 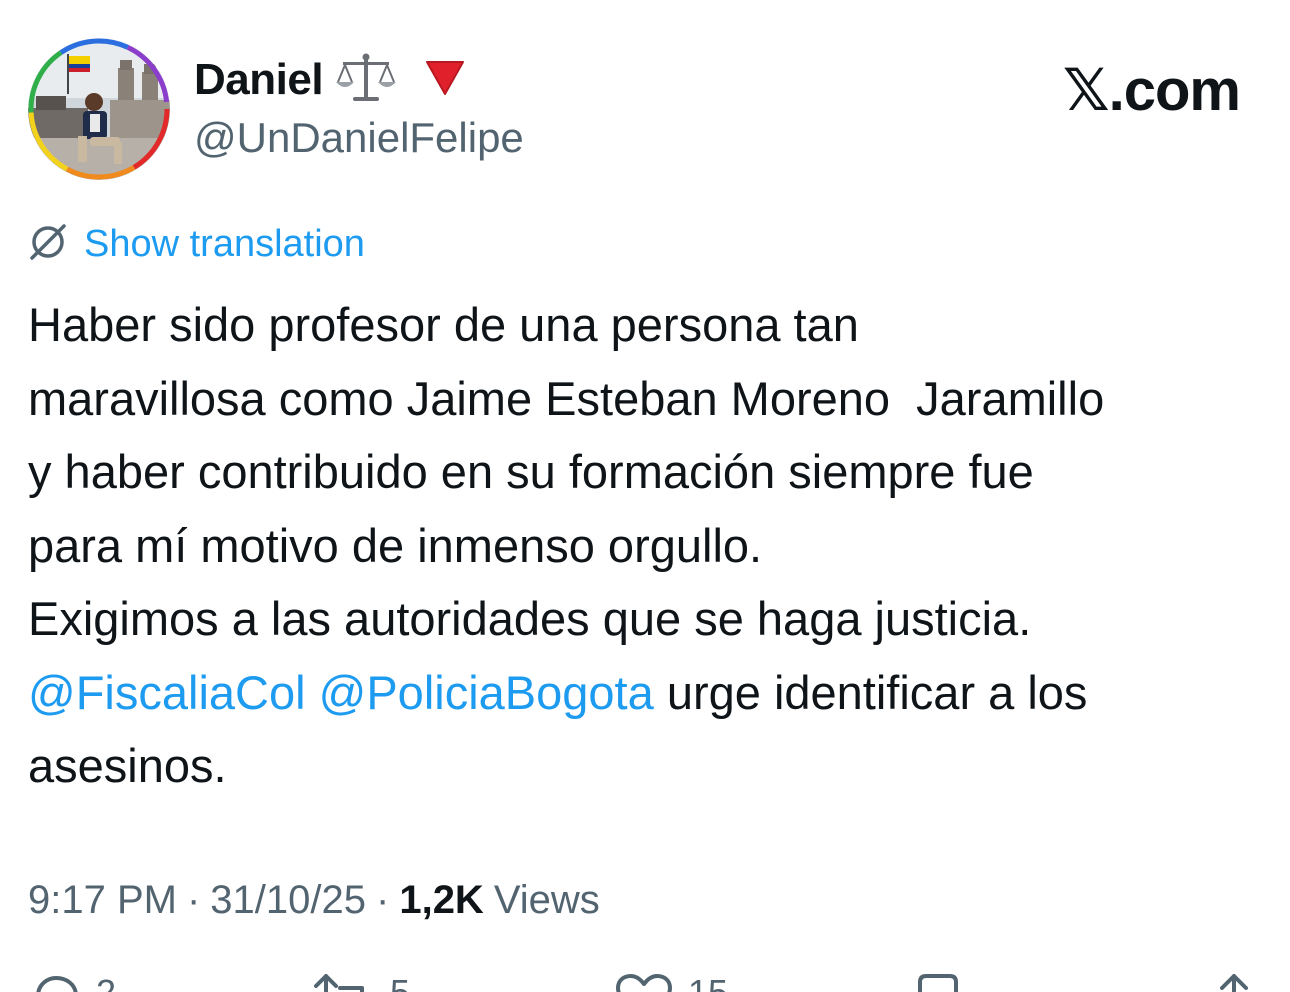 I want to click on share-icon, so click(x=1234, y=982).